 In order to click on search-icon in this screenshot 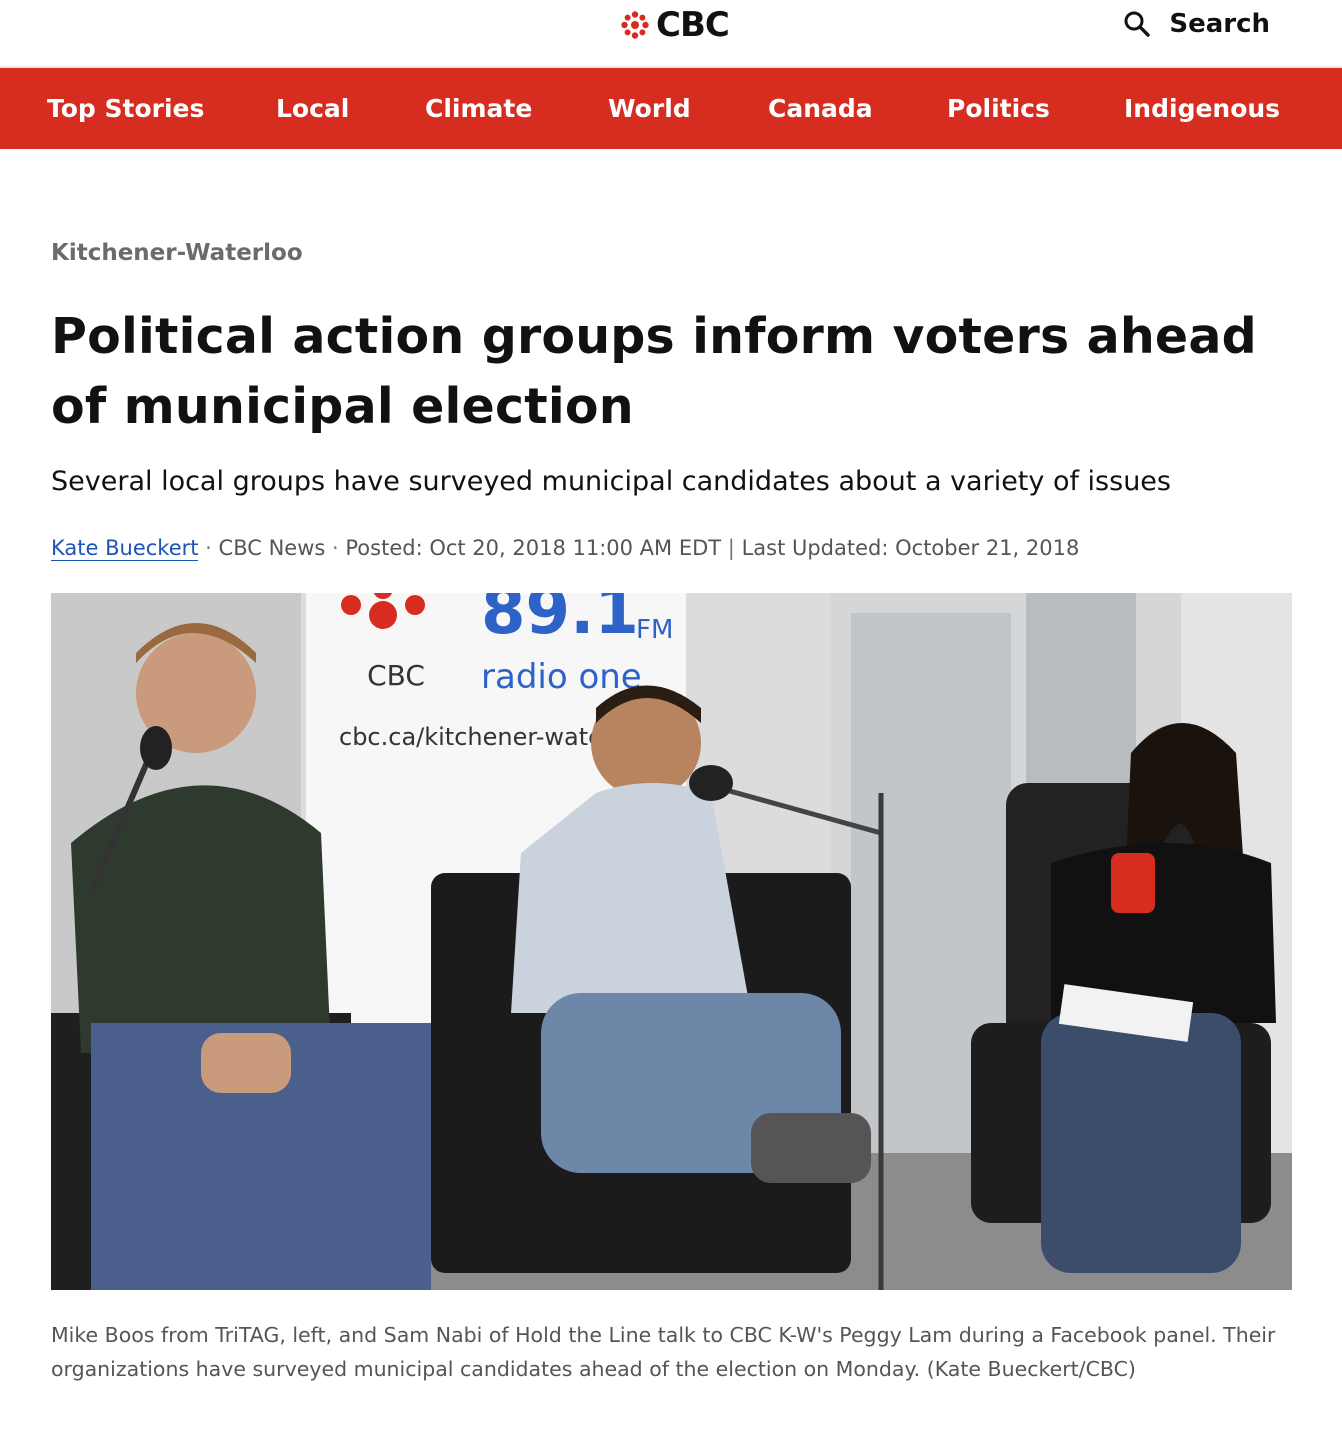, I will do `click(1137, 24)`.